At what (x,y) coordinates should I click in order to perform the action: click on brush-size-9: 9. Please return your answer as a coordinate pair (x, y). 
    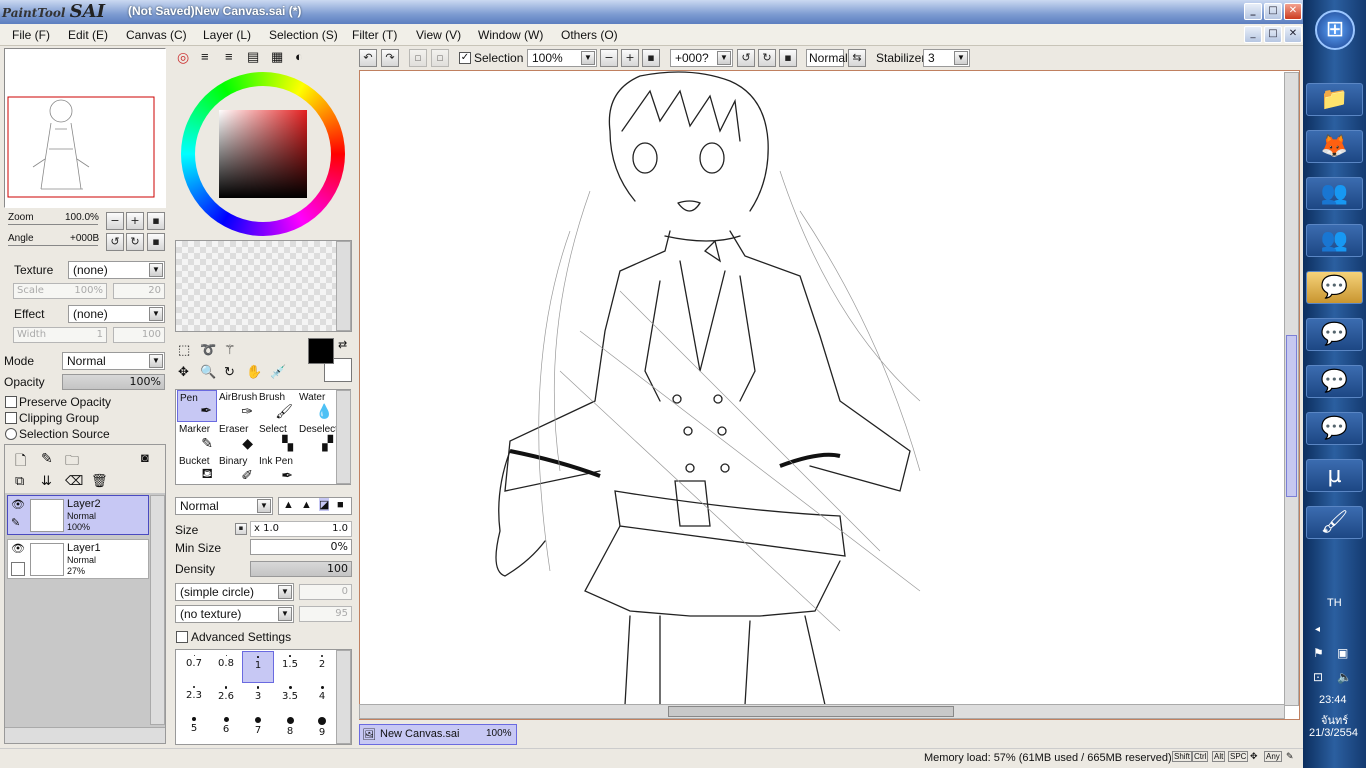
    Looking at the image, I should click on (322, 729).